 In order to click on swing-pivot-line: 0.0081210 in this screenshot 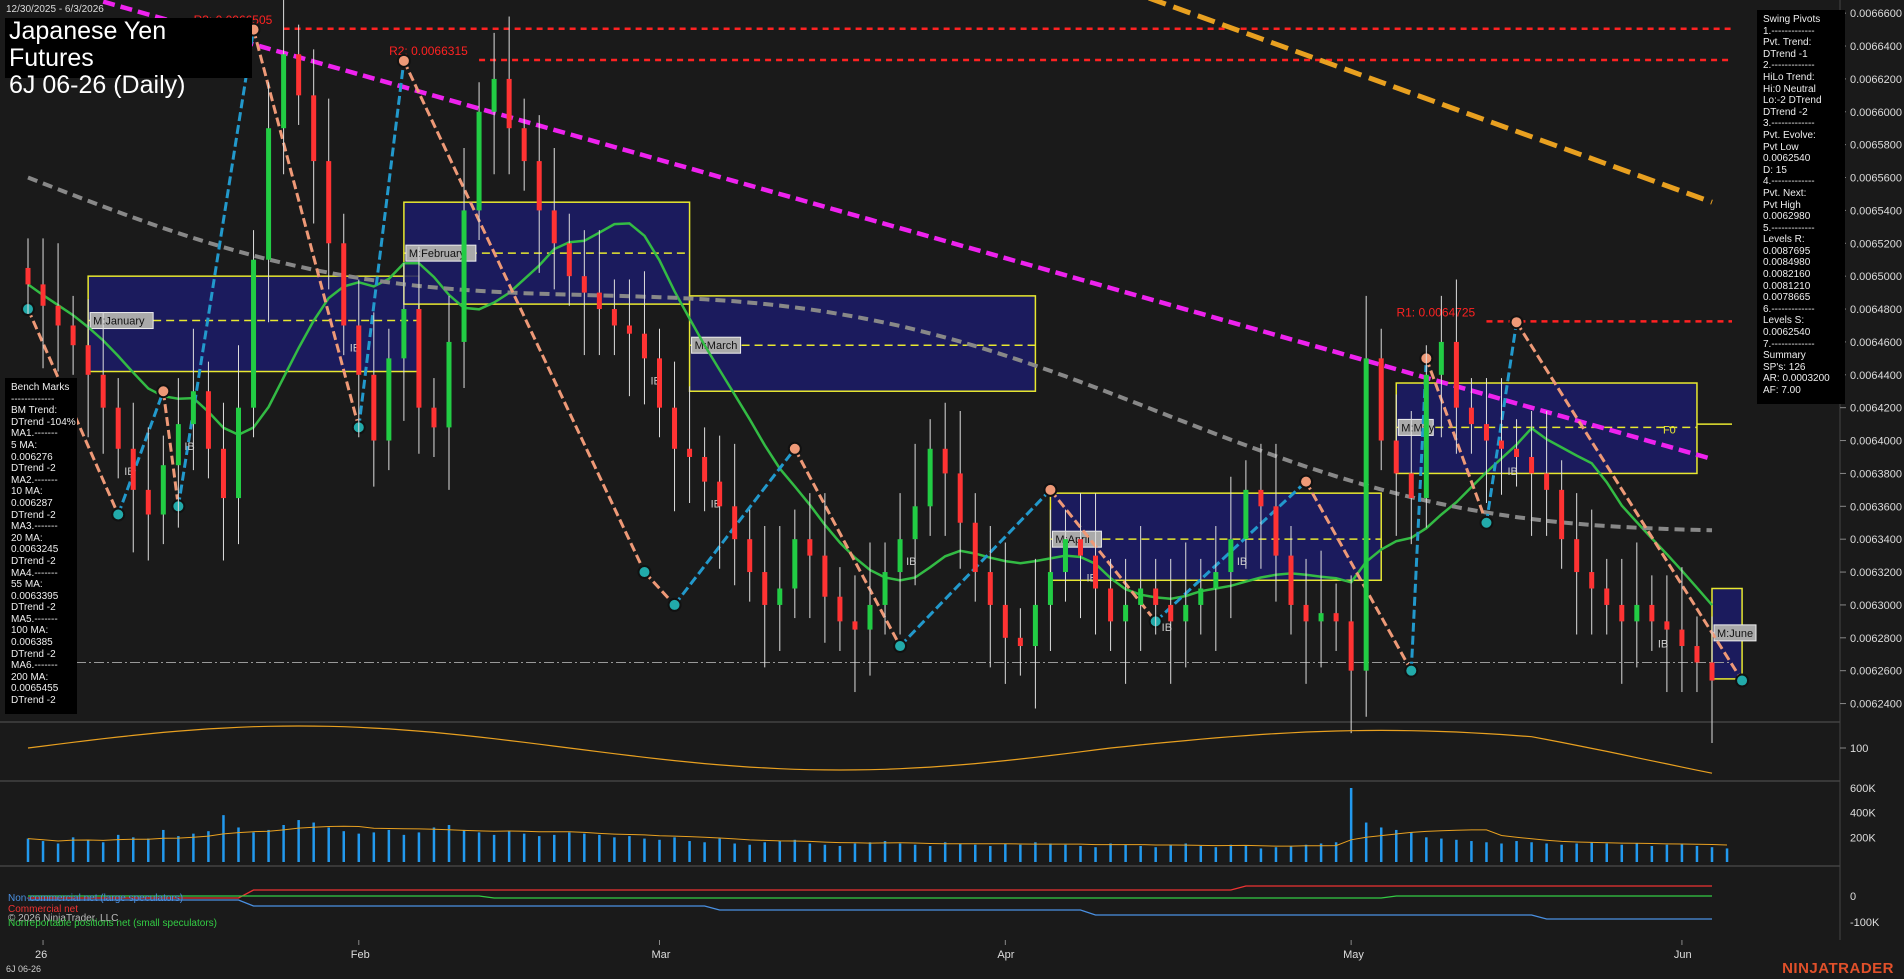, I will do `click(1787, 286)`.